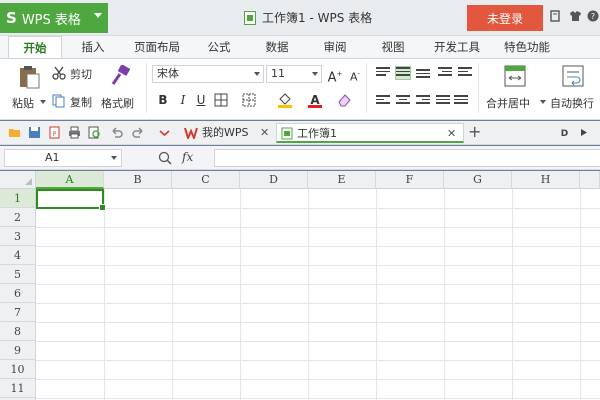 The height and width of the screenshot is (400, 600). What do you see at coordinates (572, 103) in the screenshot?
I see `wrap-text-label: 自动换行` at bounding box center [572, 103].